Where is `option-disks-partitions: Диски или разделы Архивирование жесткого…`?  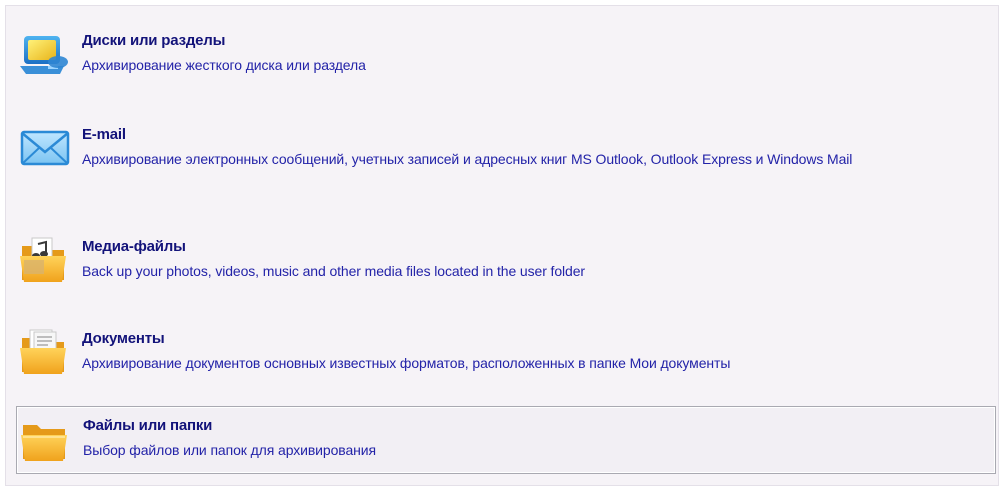 option-disks-partitions: Диски или разделы Архивирование жесткого… is located at coordinates (506, 56).